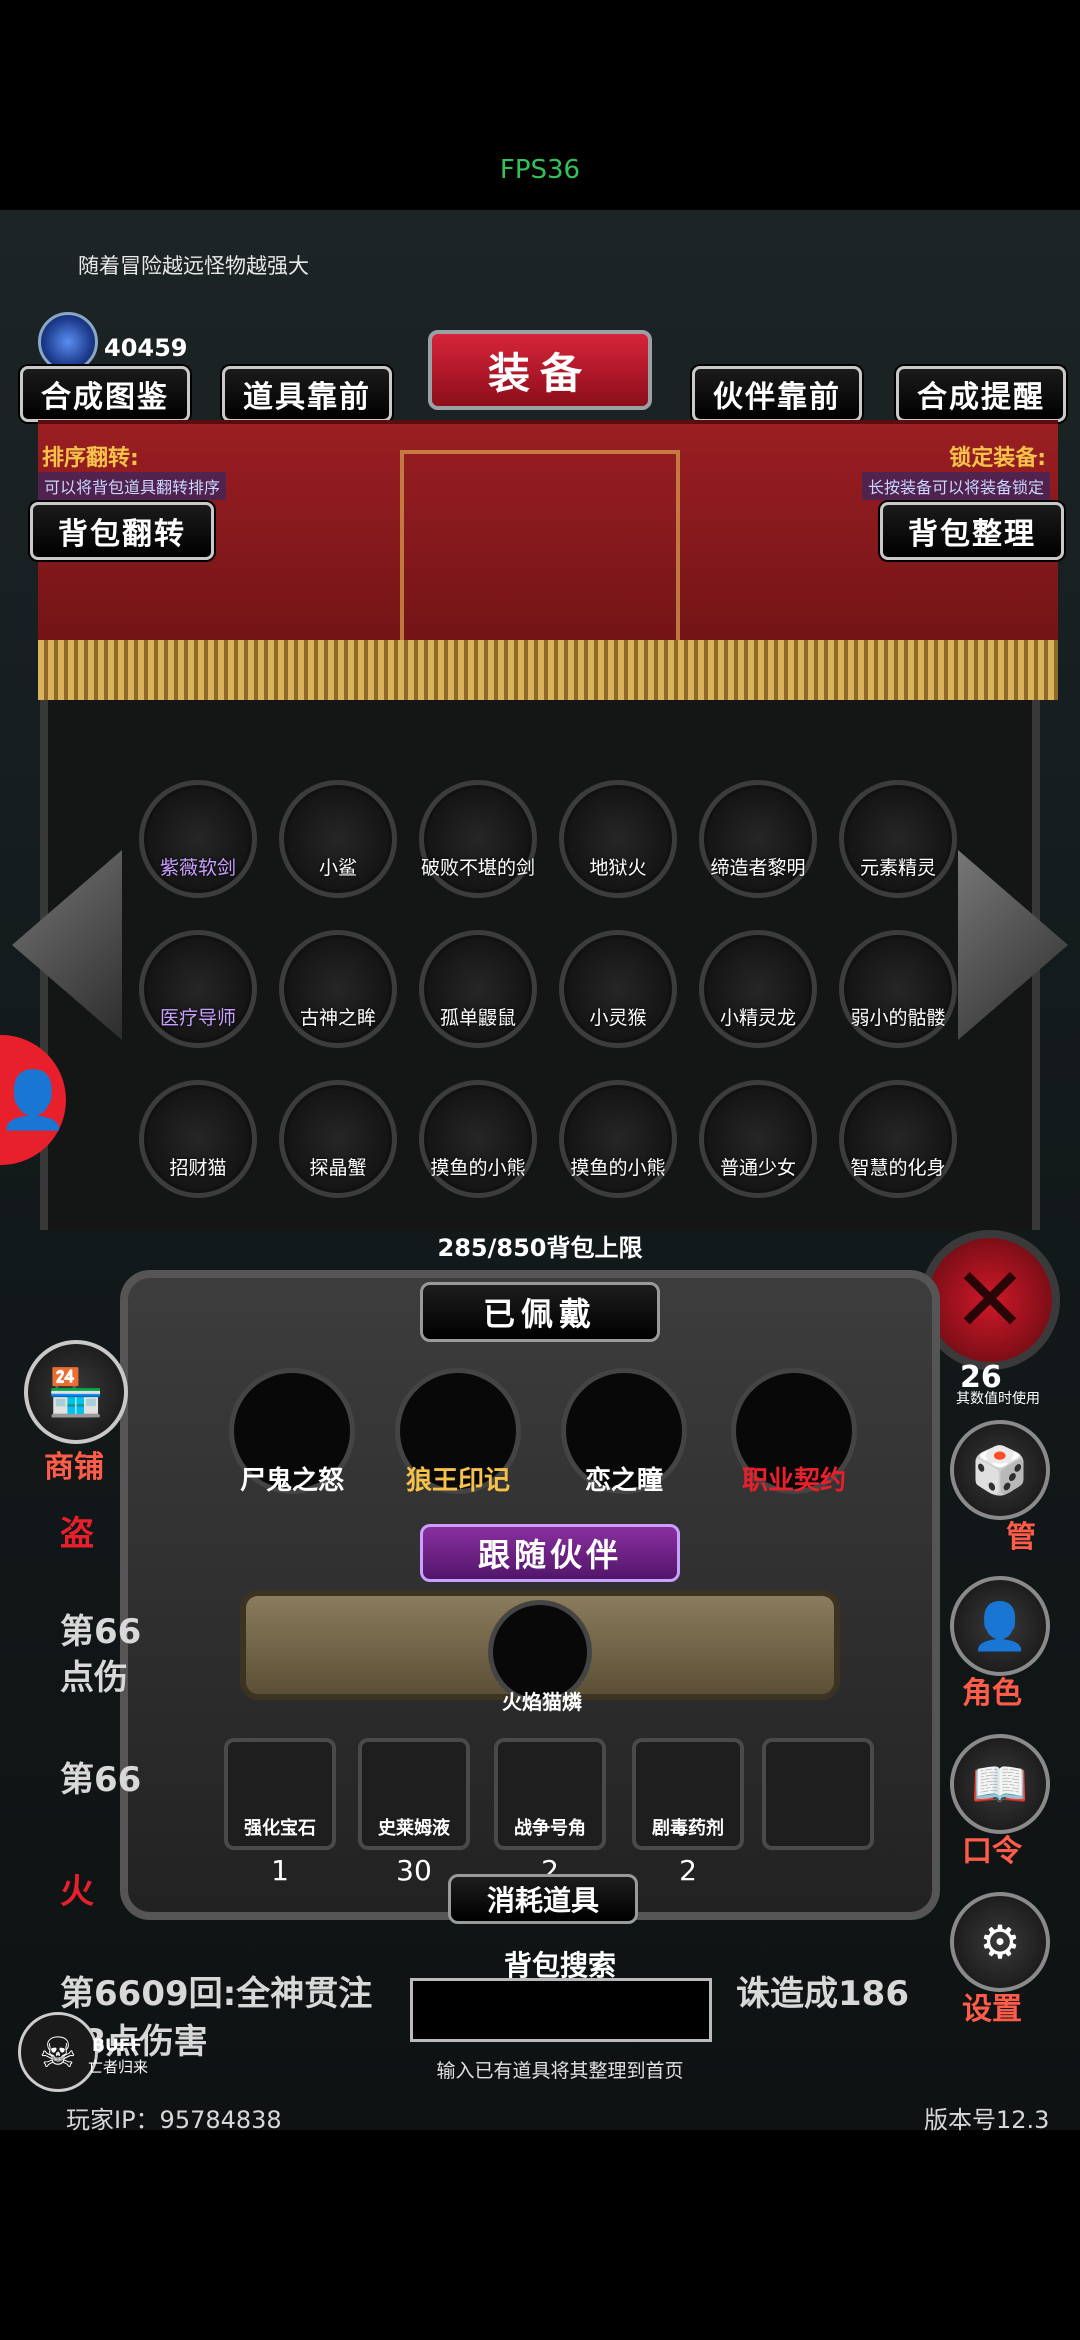 This screenshot has height=2340, width=1080. Describe the element at coordinates (338, 1168) in the screenshot. I see `inventory-item-label: 探晶蟹` at that location.